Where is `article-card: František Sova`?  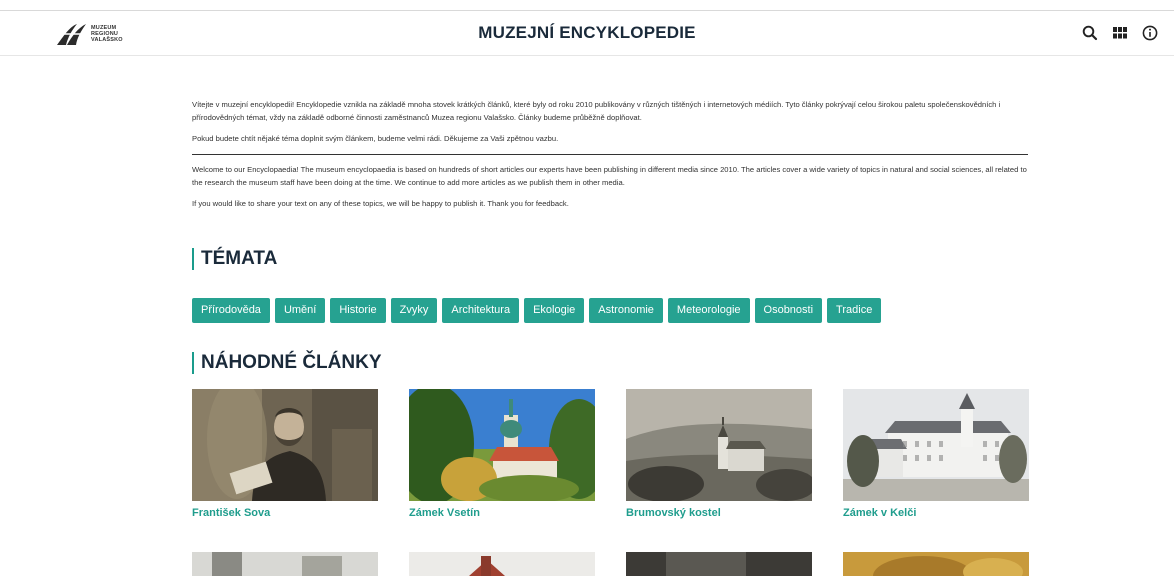 article-card: František Sova is located at coordinates (285, 454).